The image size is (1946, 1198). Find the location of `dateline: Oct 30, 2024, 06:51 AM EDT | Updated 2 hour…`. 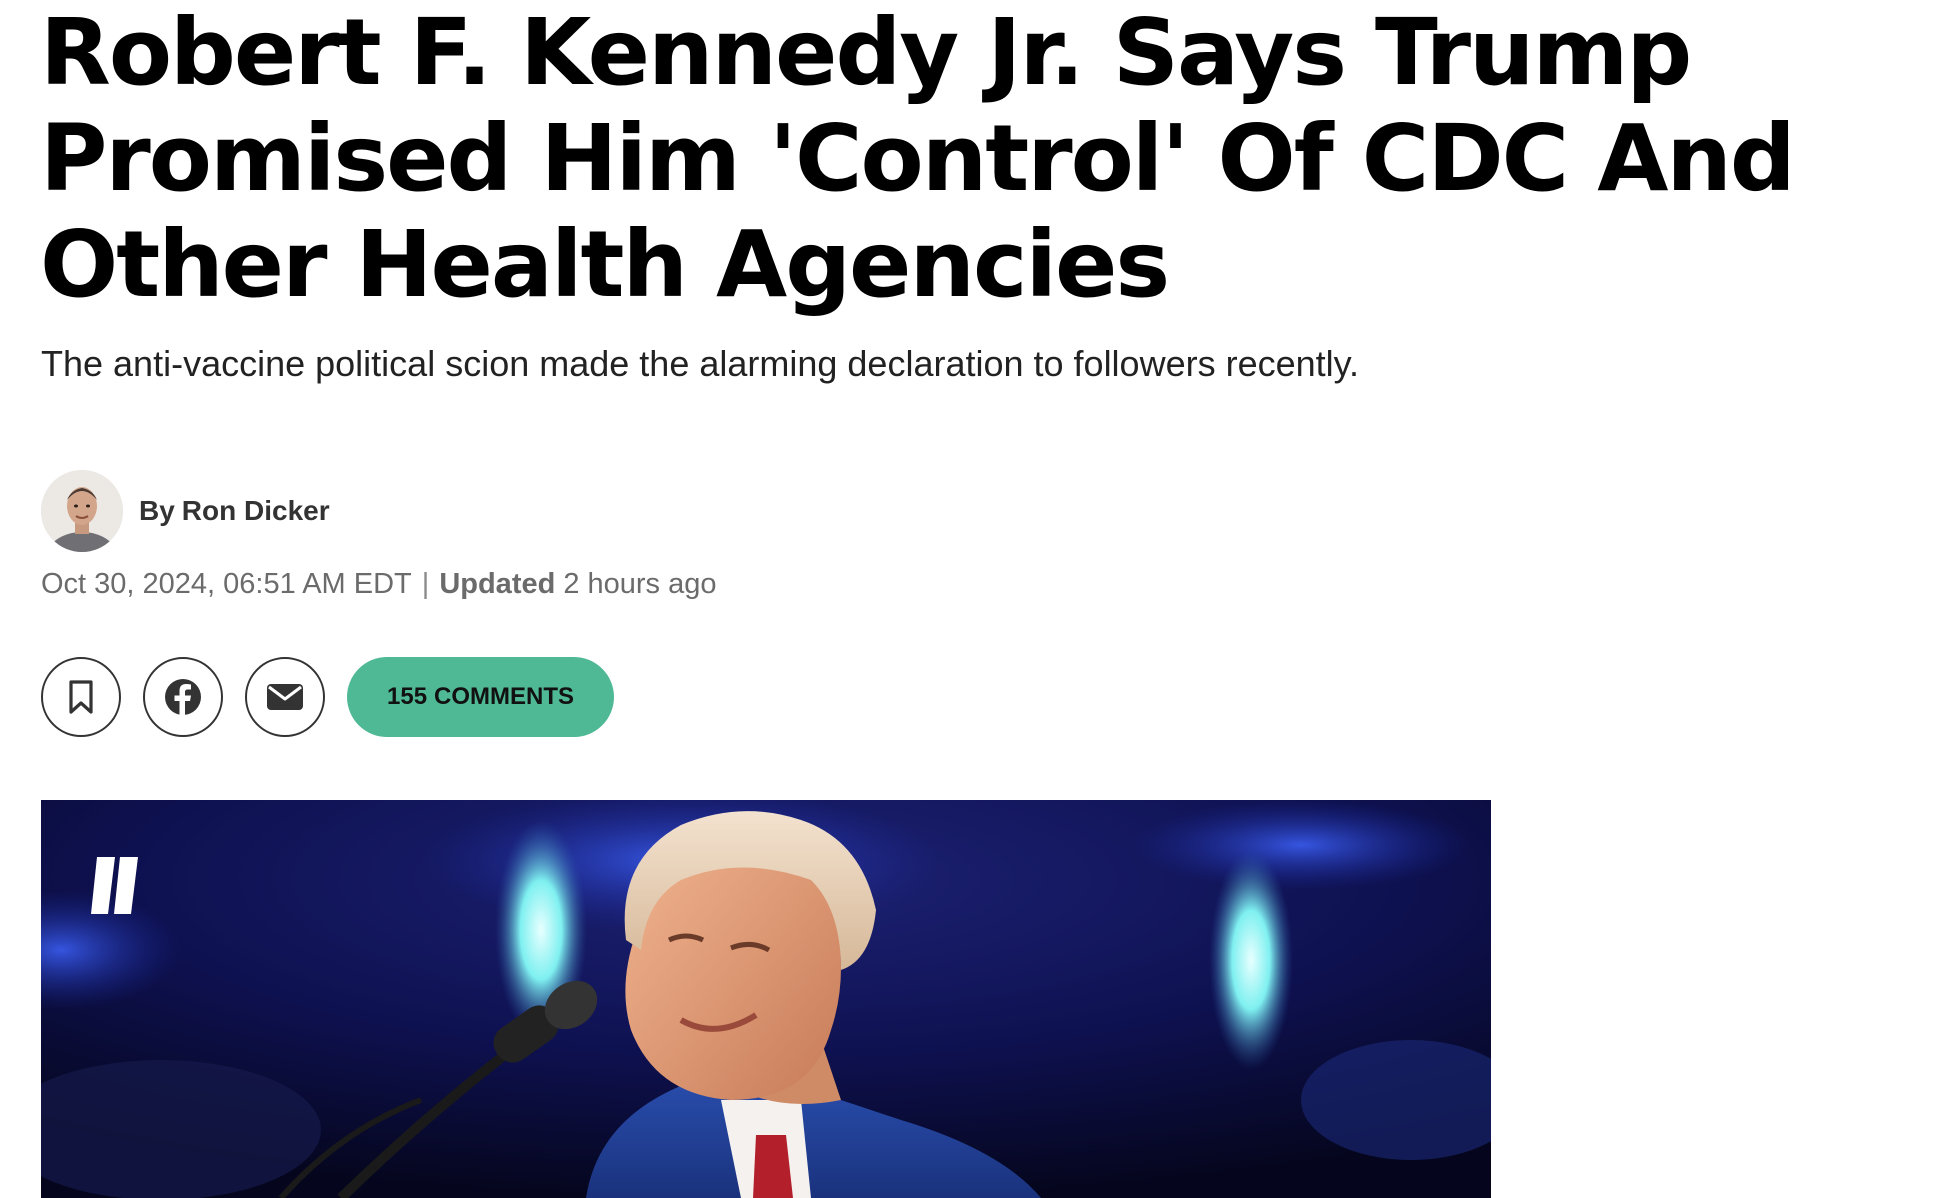

dateline: Oct 30, 2024, 06:51 AM EDT | Updated 2 hour… is located at coordinates (378, 584).